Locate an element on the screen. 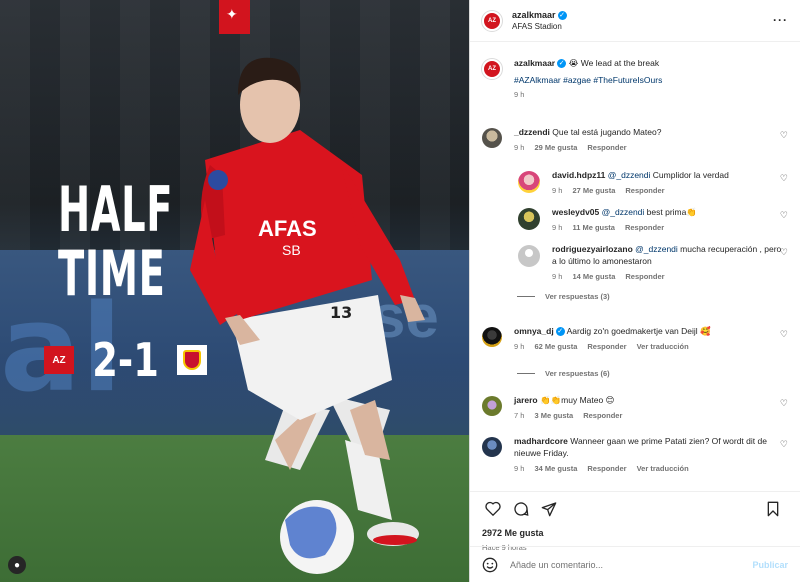 The width and height of the screenshot is (800, 582). comment-text: Cumplidor la verdad is located at coordinates (689, 175).